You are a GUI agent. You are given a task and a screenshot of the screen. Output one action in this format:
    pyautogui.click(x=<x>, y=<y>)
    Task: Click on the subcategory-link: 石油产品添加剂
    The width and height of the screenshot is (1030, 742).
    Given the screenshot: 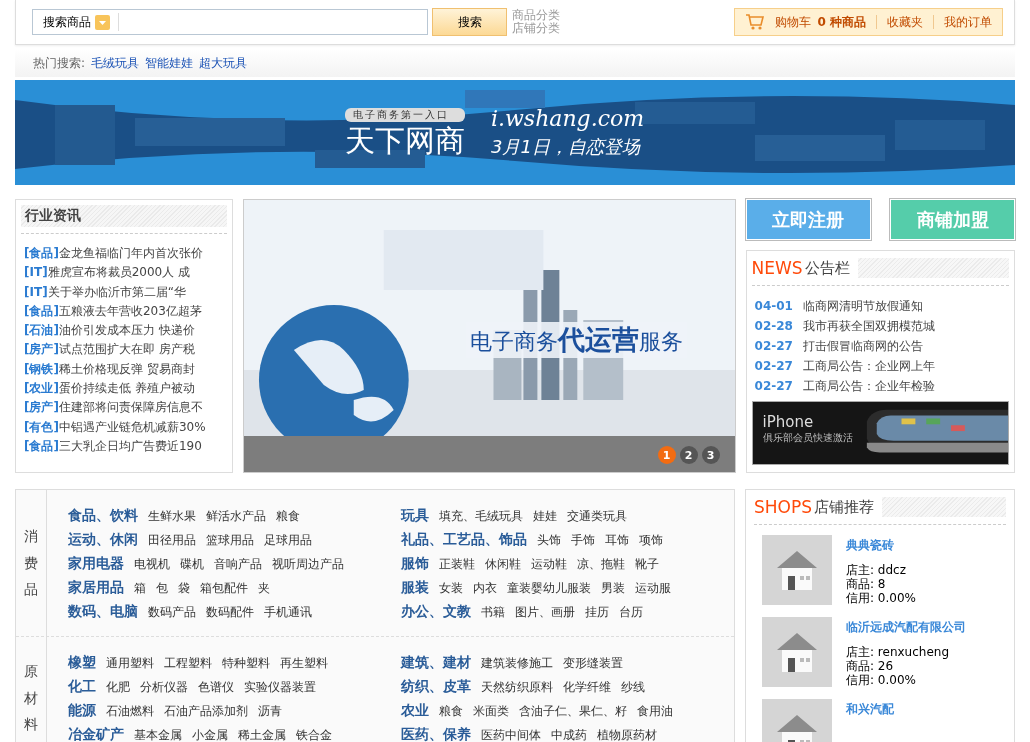 What is the action you would take?
    pyautogui.click(x=206, y=711)
    